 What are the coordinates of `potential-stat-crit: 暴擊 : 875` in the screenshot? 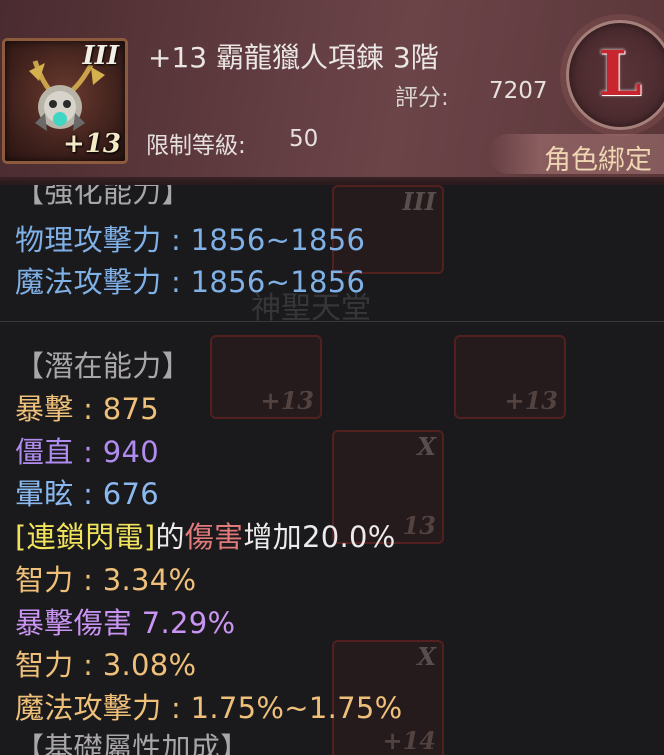 It's located at (87, 409).